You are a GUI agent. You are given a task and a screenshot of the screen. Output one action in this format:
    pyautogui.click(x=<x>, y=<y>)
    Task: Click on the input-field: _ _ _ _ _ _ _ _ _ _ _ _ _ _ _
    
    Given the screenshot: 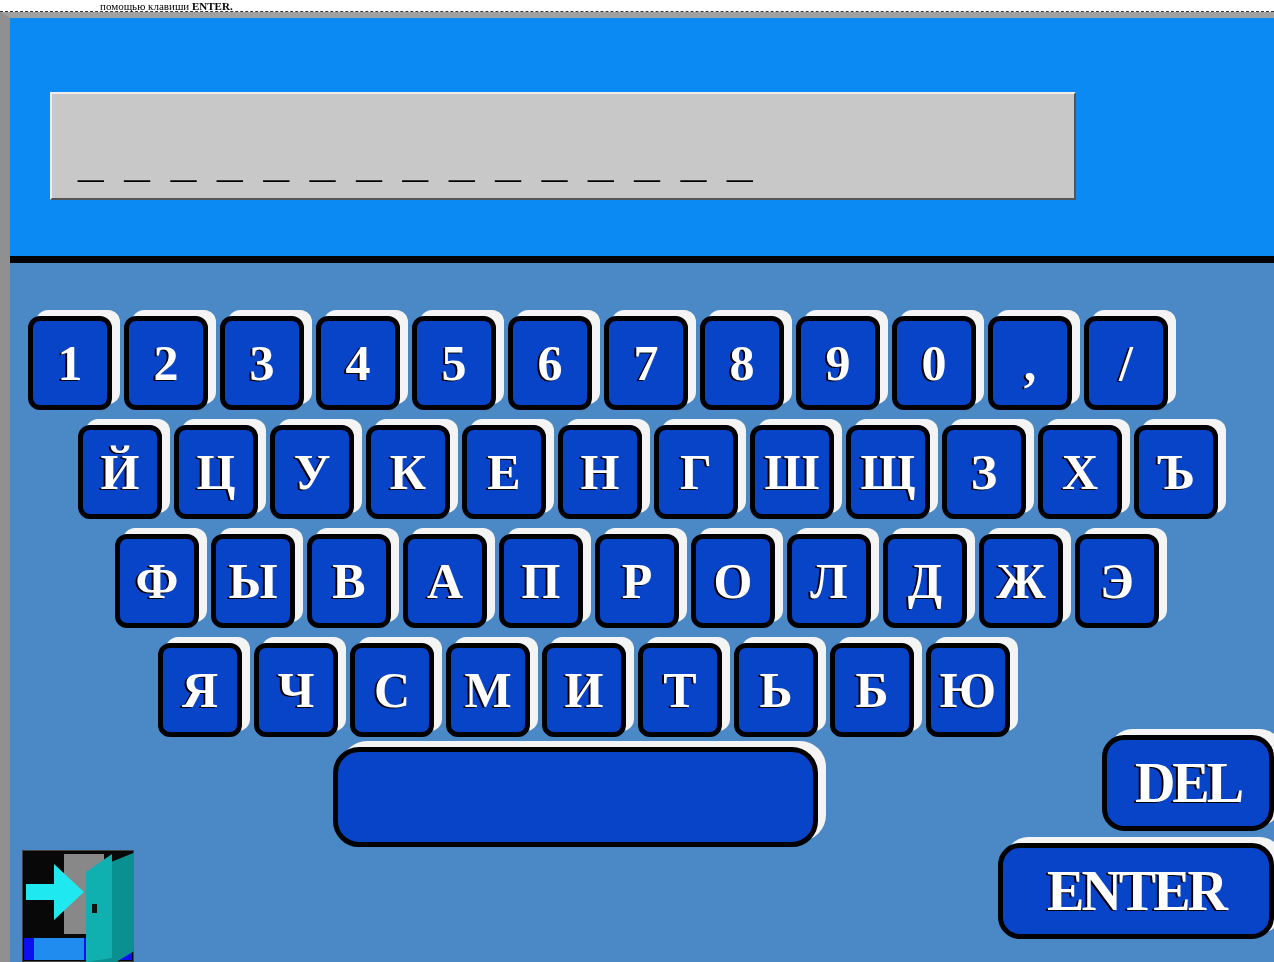 What is the action you would take?
    pyautogui.click(x=563, y=146)
    